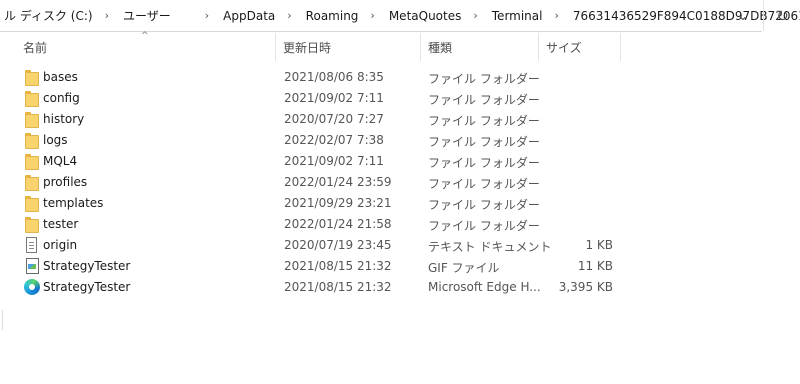 The height and width of the screenshot is (384, 800). I want to click on file-size: 3,395 KB, so click(585, 287).